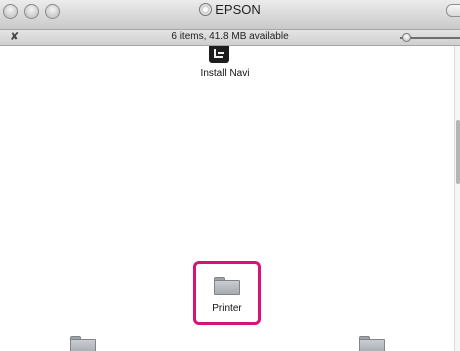 Image resolution: width=460 pixels, height=351 pixels. I want to click on printer-folder-label: Printer, so click(227, 308).